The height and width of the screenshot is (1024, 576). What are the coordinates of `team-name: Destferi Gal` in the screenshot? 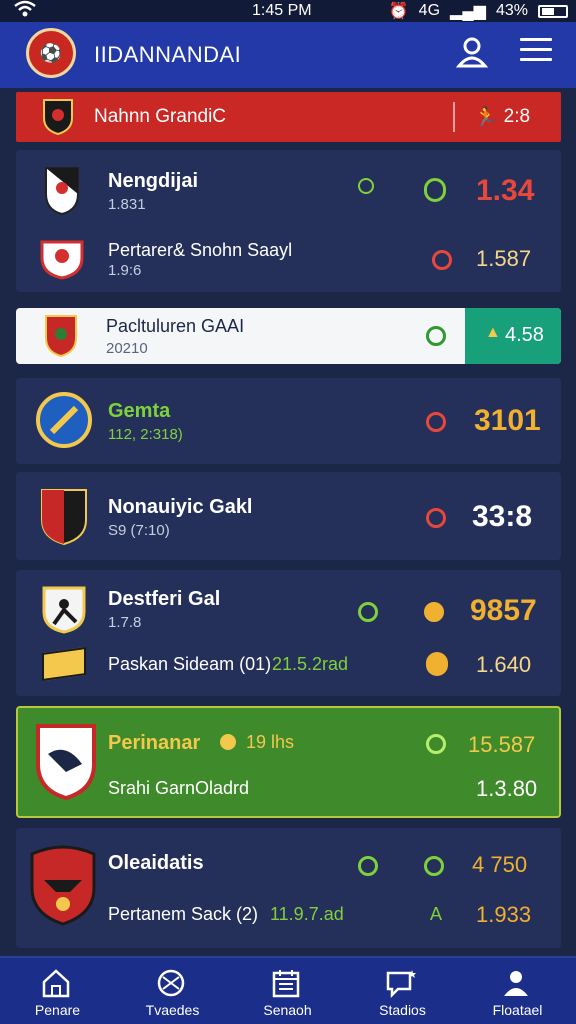 It's located at (164, 599).